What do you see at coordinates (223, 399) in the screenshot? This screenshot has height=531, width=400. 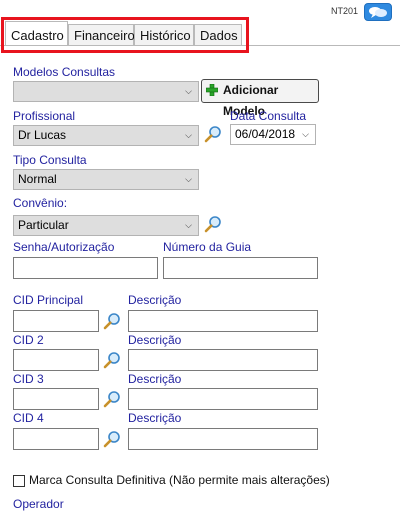 I see `cid3-desc-input` at bounding box center [223, 399].